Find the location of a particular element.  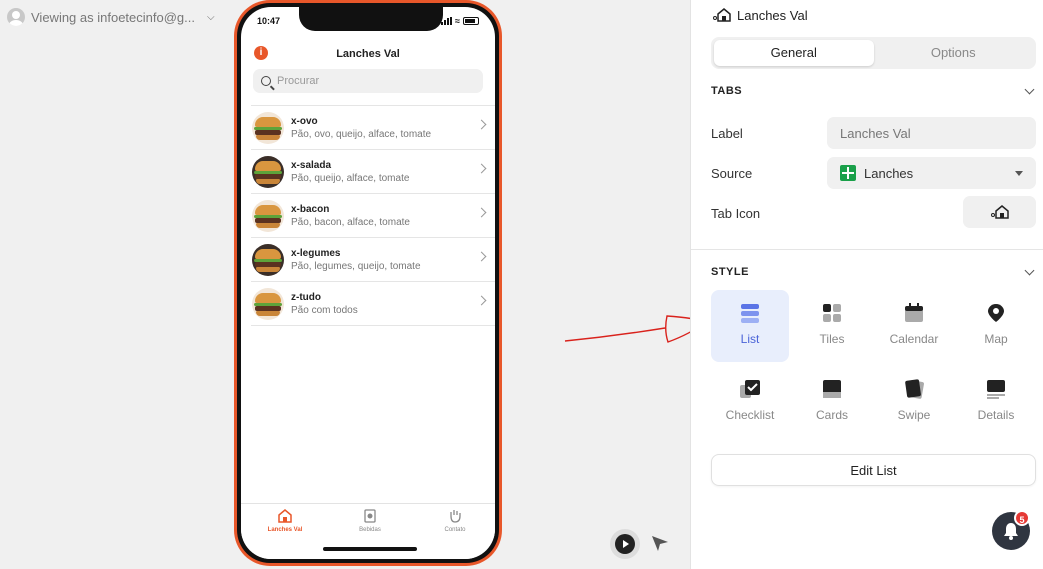

style-option-swipe: Swipe is located at coordinates (914, 402).